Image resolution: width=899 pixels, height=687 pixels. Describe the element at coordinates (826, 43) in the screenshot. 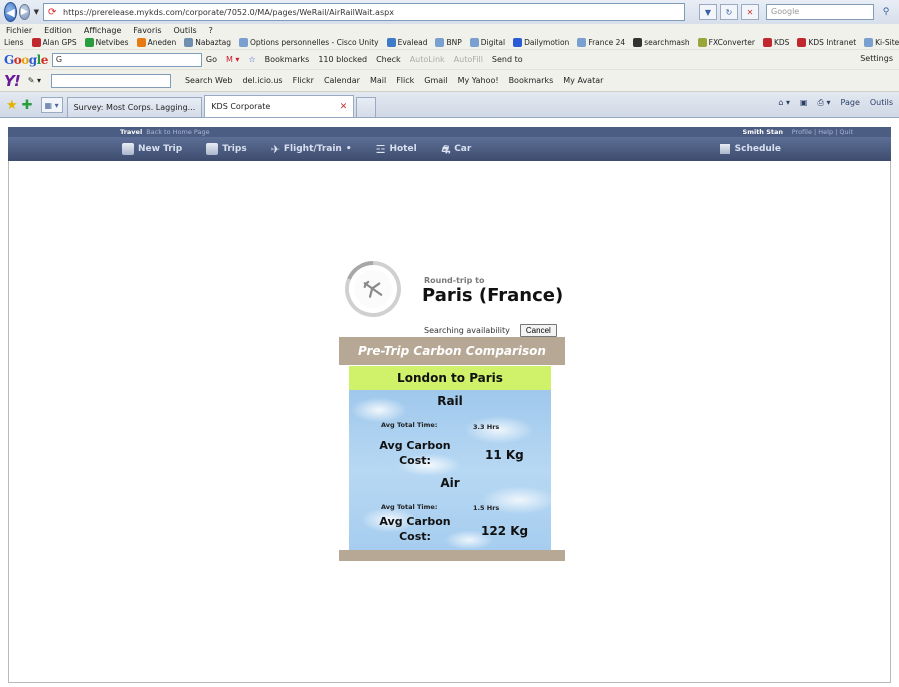

I see `link-item: KDS Intranet` at that location.